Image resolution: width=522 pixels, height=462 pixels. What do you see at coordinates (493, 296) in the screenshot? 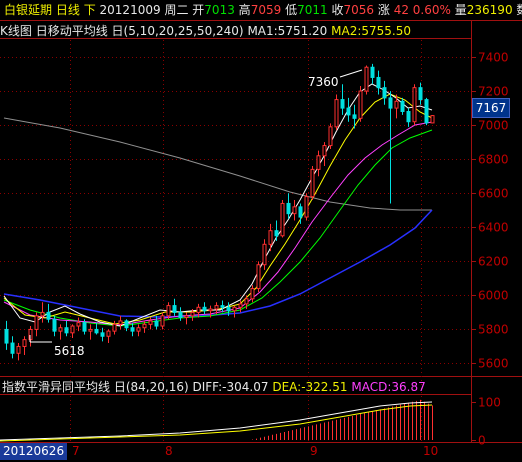
I see `price-tick-label: 6000` at bounding box center [493, 296].